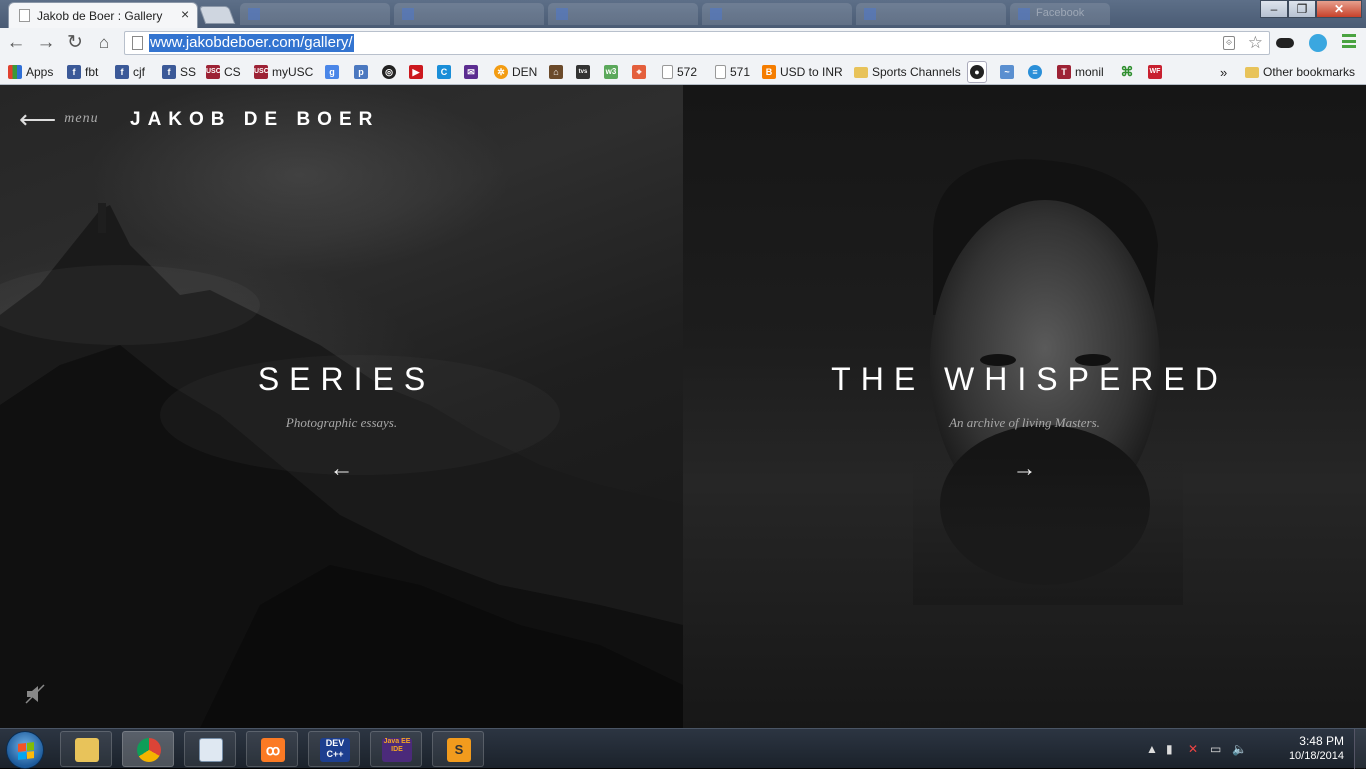 Image resolution: width=1366 pixels, height=769 pixels. I want to click on active-tab: Jakob de Boer : Gallery ×, so click(103, 15).